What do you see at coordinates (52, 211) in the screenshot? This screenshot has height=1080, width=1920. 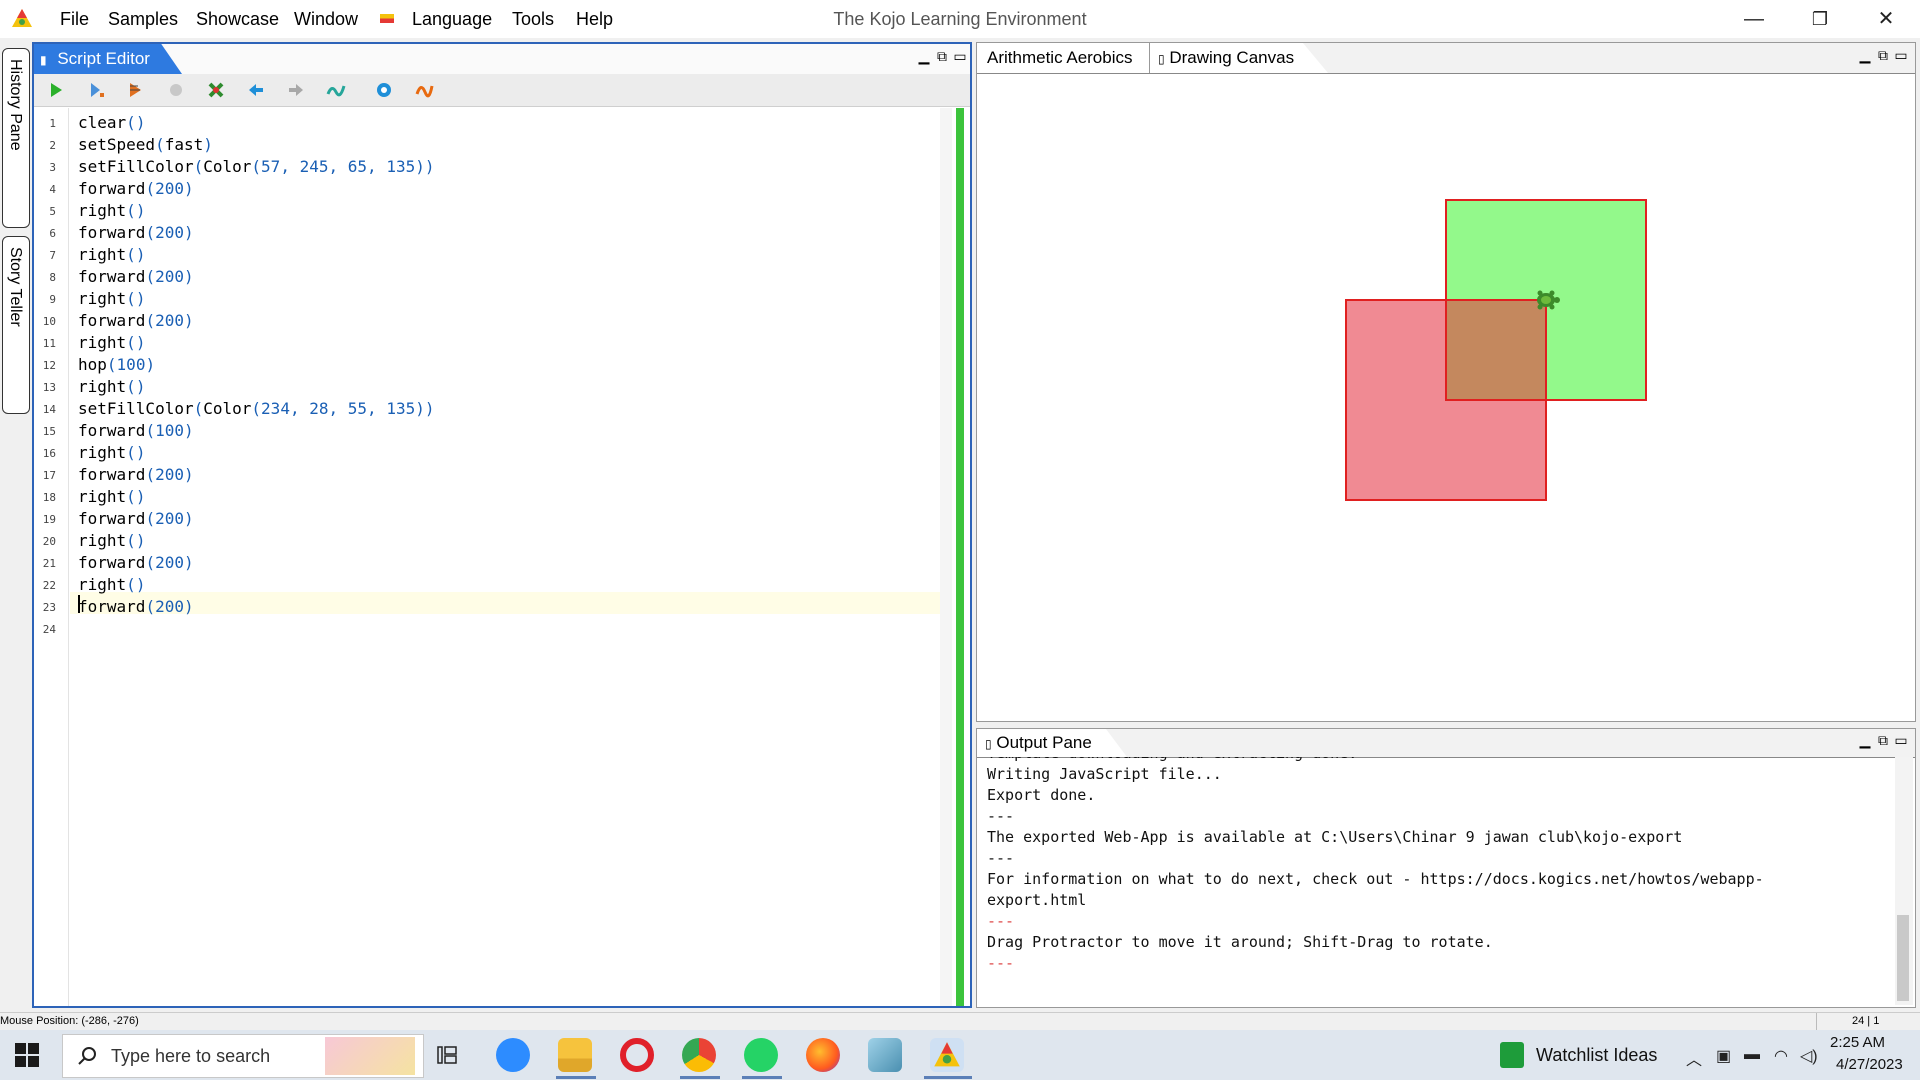 I see `line-number: 5` at bounding box center [52, 211].